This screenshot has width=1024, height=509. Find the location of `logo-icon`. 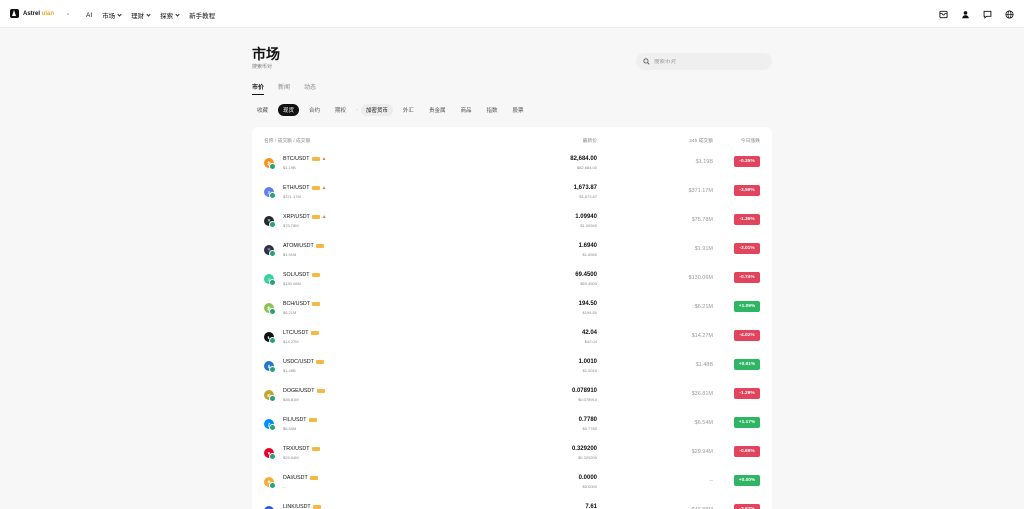

logo-icon is located at coordinates (14, 13).